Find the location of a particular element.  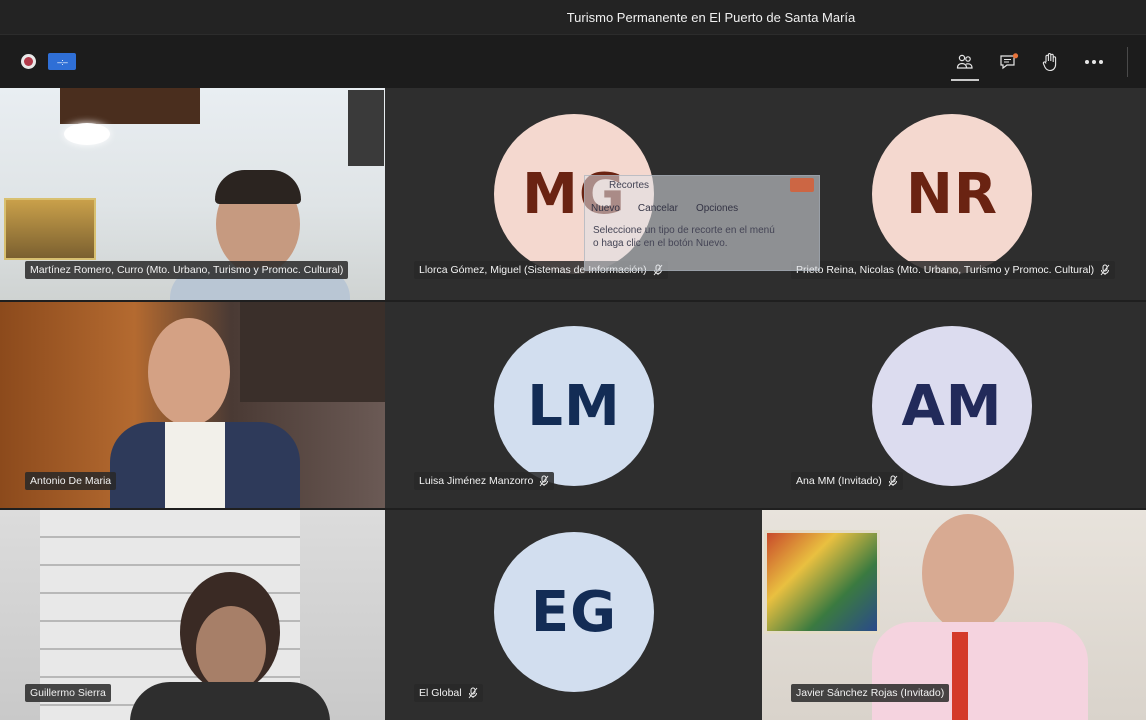

participant-name-label: Ana MM (Invitado) is located at coordinates (847, 481).